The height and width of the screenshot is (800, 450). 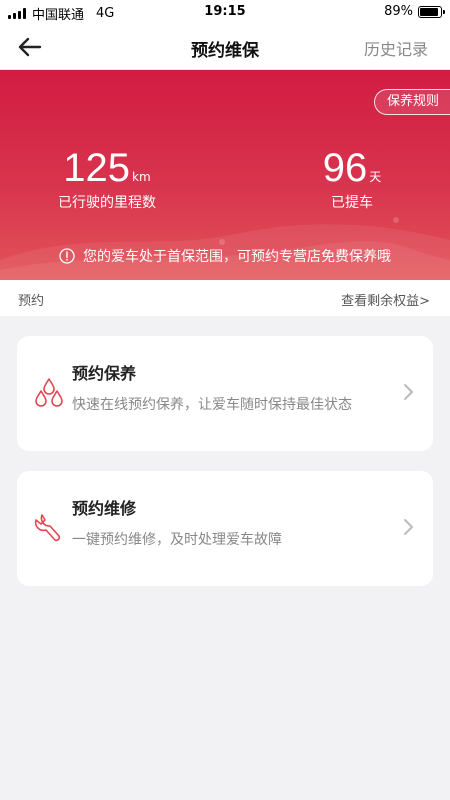 I want to click on status-bar: 中国联通 4G 19:15 89%, so click(x=225, y=12).